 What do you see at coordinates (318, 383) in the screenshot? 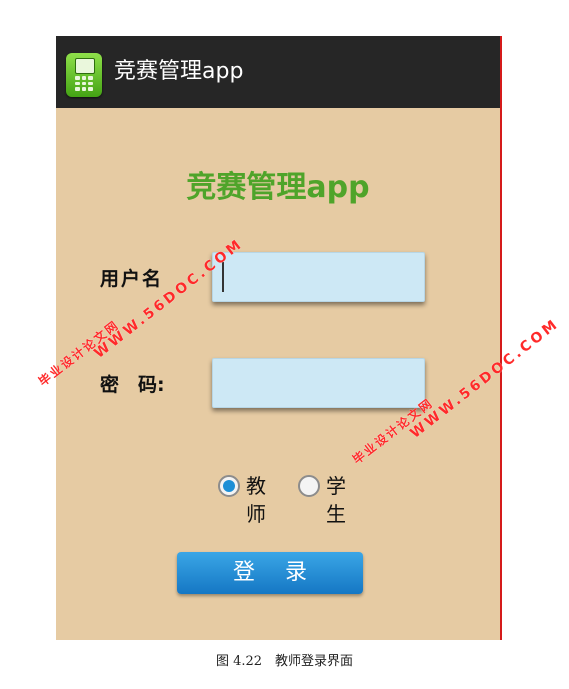
I see `password-input` at bounding box center [318, 383].